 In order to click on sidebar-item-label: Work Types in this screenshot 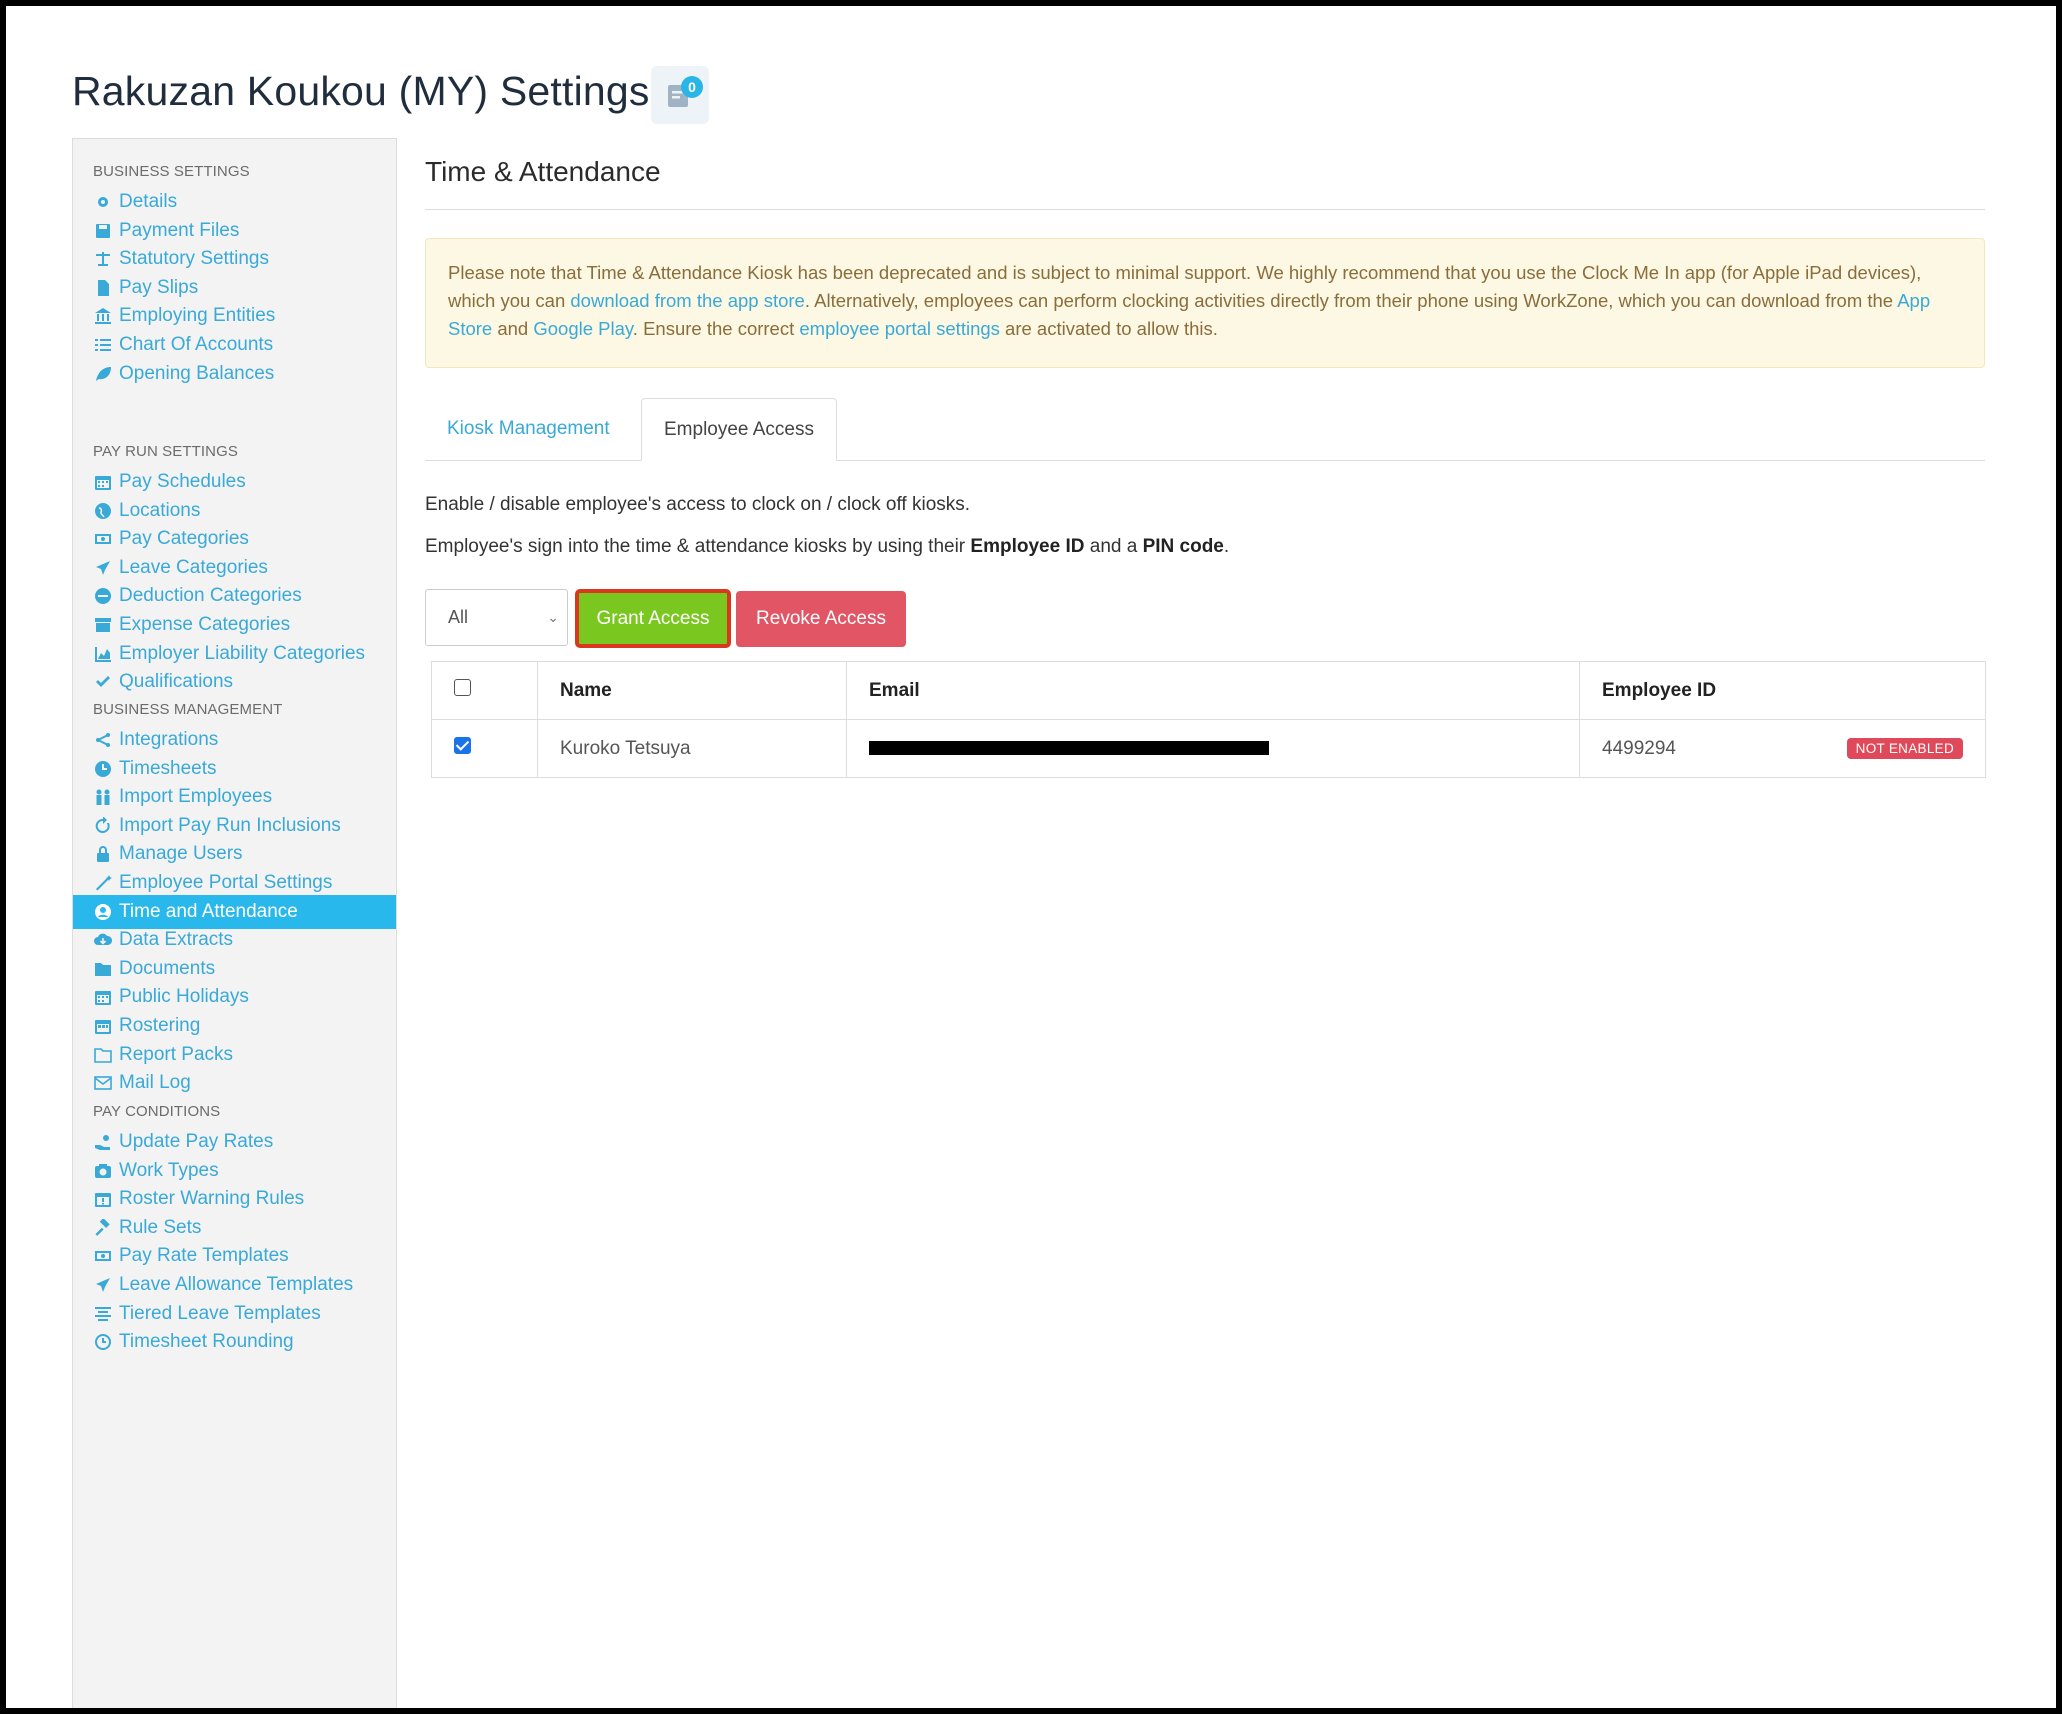, I will do `click(169, 1170)`.